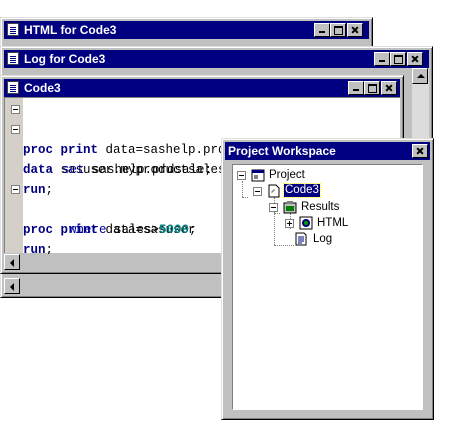 The width and height of the screenshot is (450, 427). What do you see at coordinates (70, 30) in the screenshot?
I see `html-window-title: HTML for Code3` at bounding box center [70, 30].